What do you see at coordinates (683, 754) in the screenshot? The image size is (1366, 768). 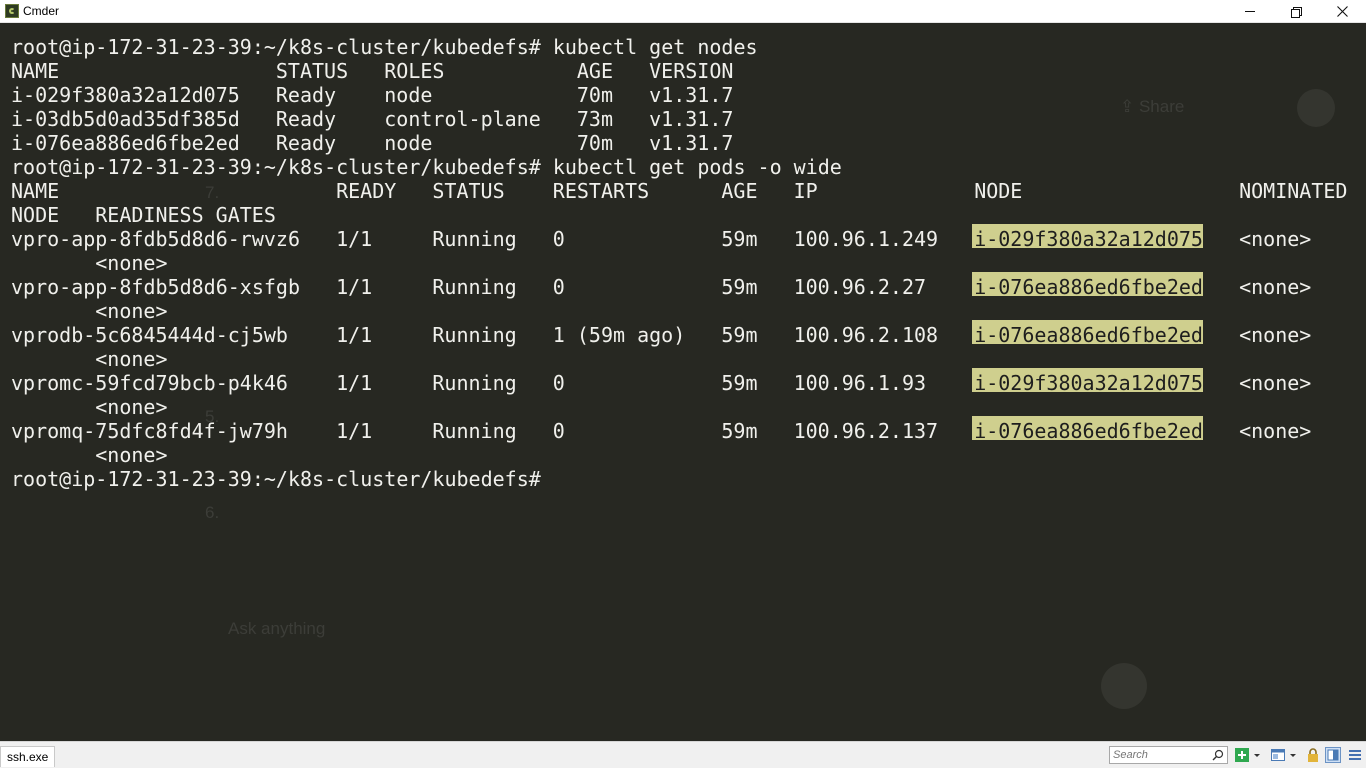 I see `status-bar: ssh.exe` at bounding box center [683, 754].